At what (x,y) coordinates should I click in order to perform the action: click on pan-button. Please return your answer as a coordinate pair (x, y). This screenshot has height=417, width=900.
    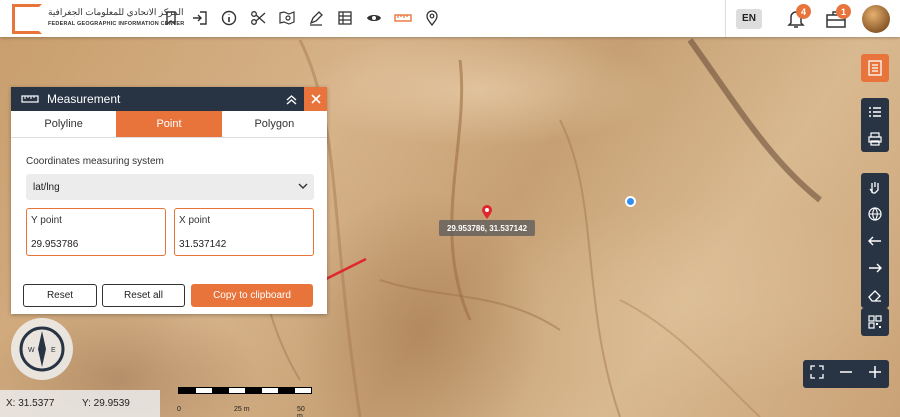
    Looking at the image, I should click on (875, 186).